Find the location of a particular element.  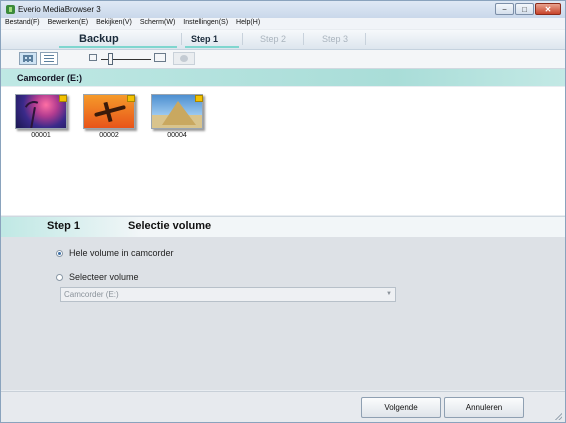

grid-view-icon is located at coordinates (28, 58).